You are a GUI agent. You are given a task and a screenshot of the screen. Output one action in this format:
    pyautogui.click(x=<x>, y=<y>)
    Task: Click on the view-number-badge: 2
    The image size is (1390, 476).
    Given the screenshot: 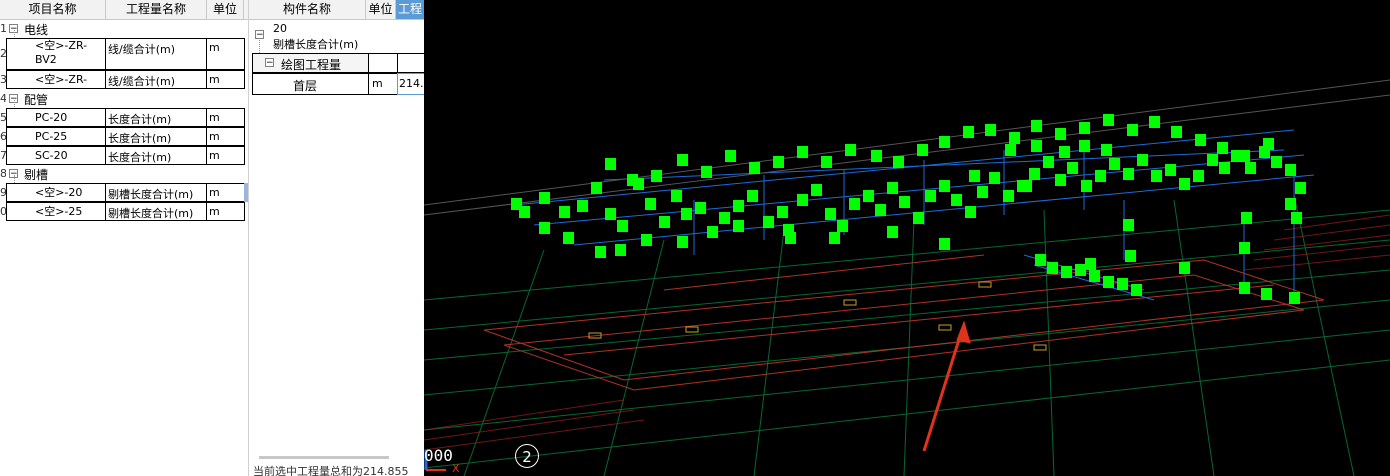 What is the action you would take?
    pyautogui.click(x=527, y=456)
    